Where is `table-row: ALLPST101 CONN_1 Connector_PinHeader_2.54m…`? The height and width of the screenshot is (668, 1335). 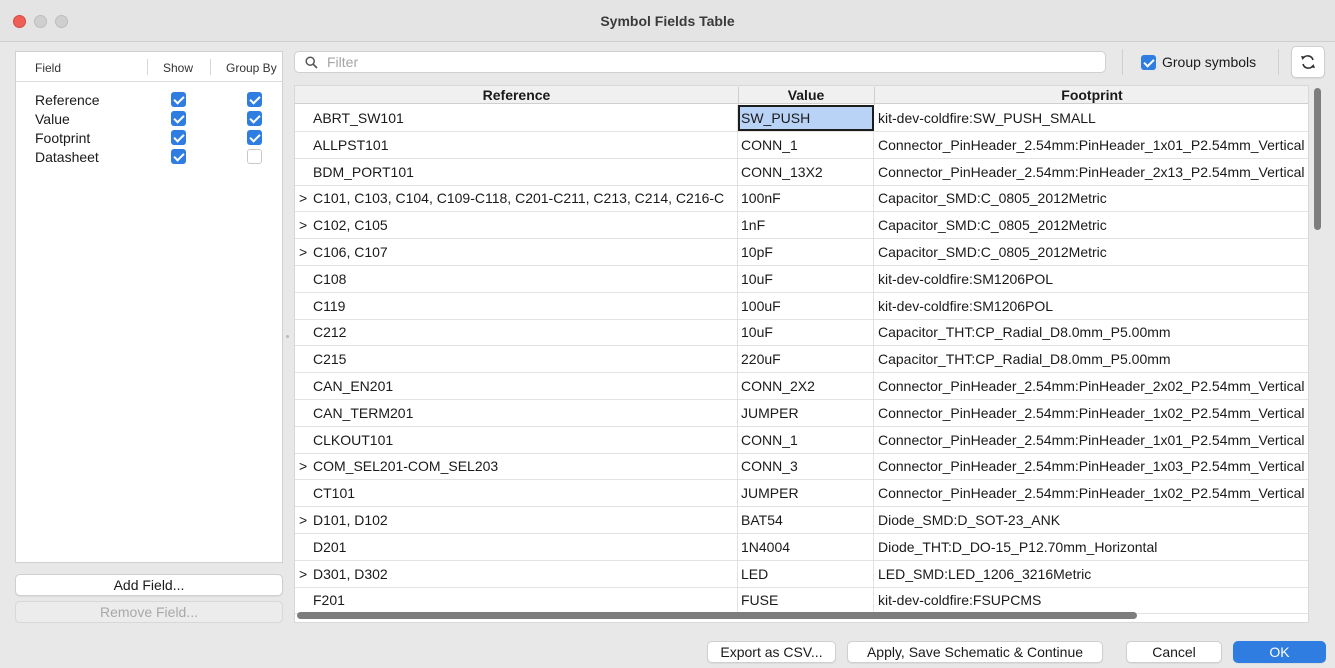
table-row: ALLPST101 CONN_1 Connector_PinHeader_2.54m… is located at coordinates (801, 145).